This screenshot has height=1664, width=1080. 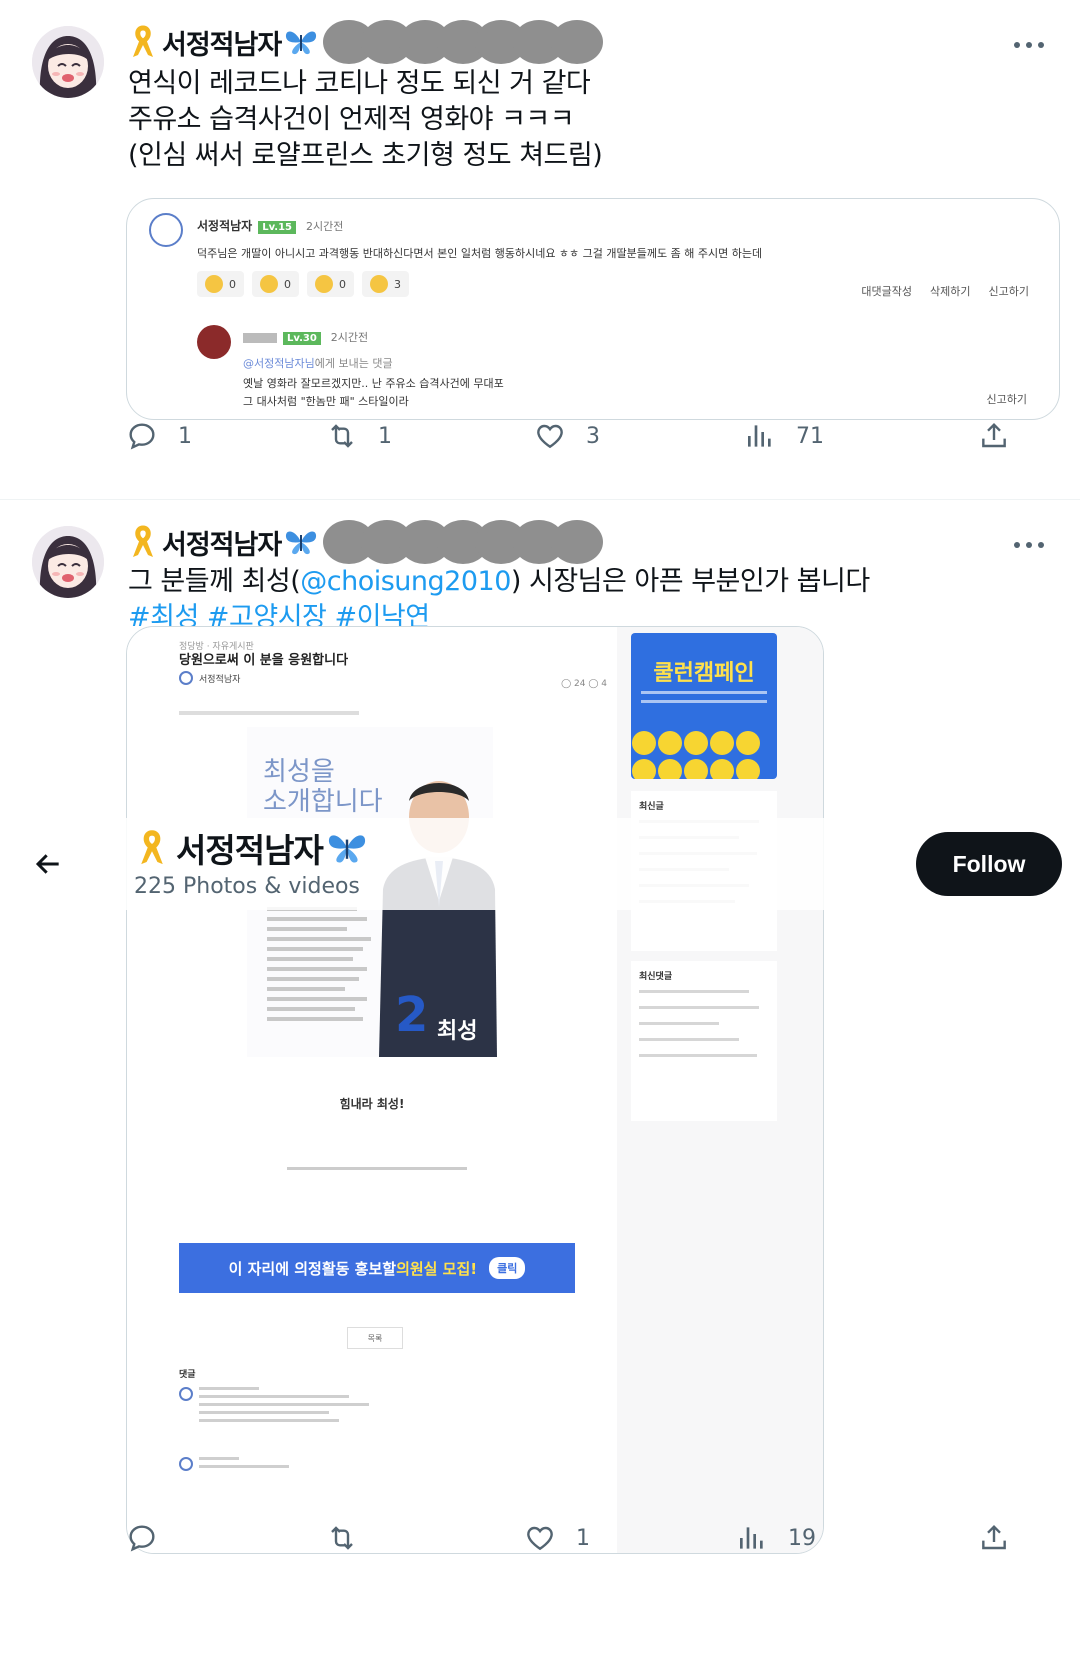 What do you see at coordinates (323, 787) in the screenshot?
I see `poster-headline: 최성을 소개합니다` at bounding box center [323, 787].